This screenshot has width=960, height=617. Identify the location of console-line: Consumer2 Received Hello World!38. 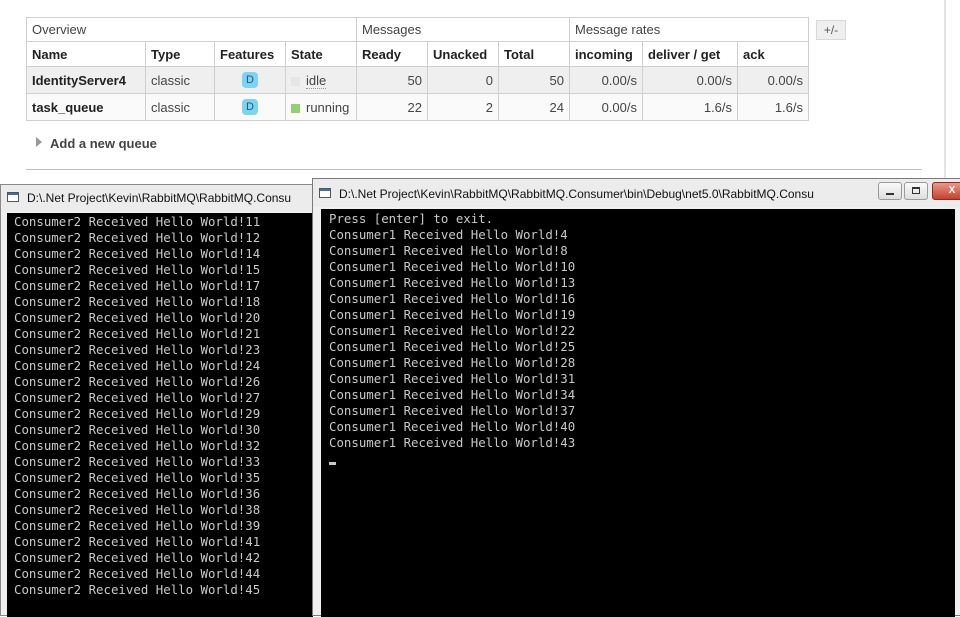
(137, 509).